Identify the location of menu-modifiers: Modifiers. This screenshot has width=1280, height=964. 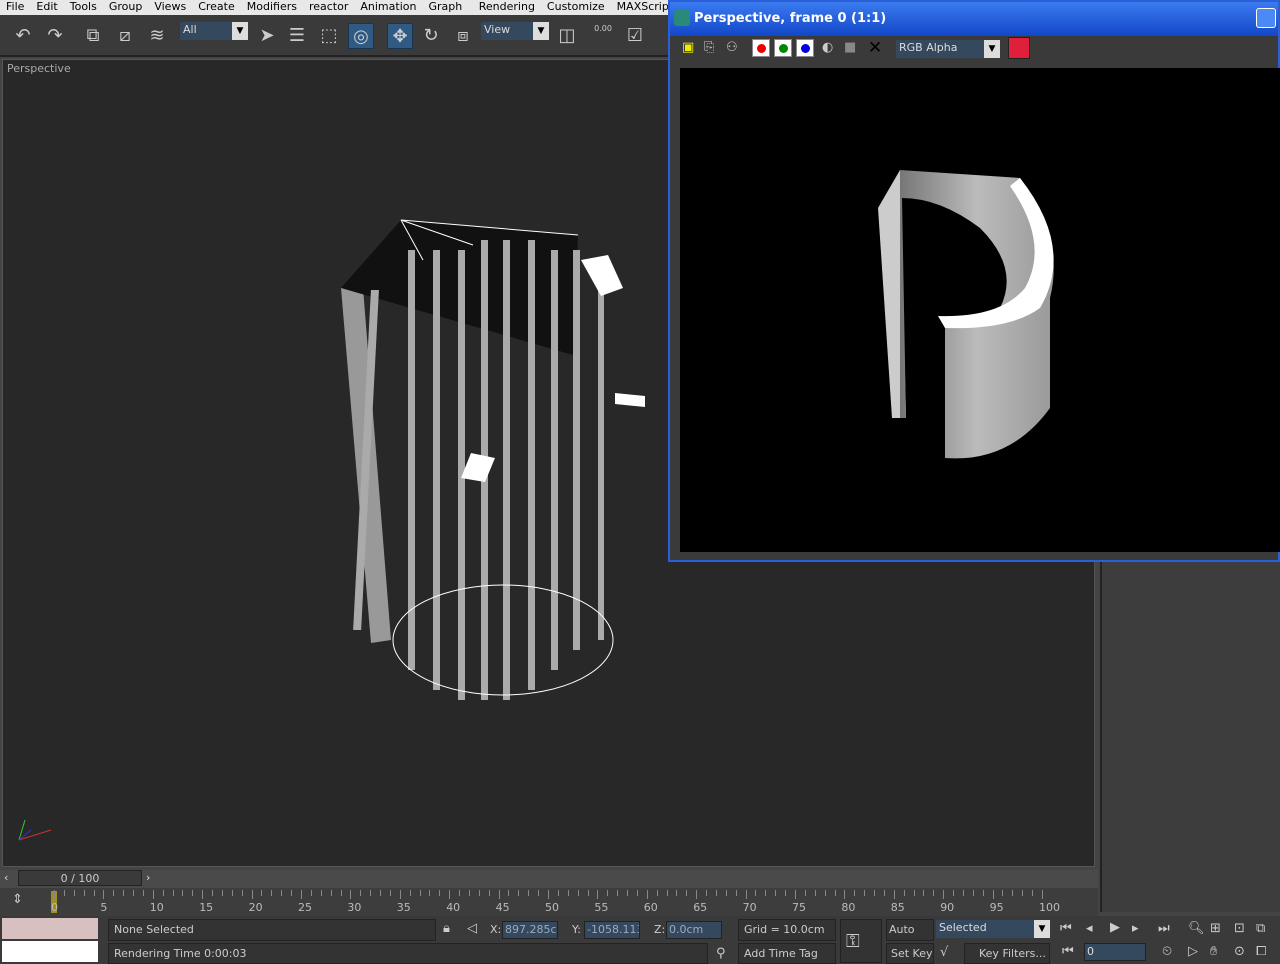
(272, 7).